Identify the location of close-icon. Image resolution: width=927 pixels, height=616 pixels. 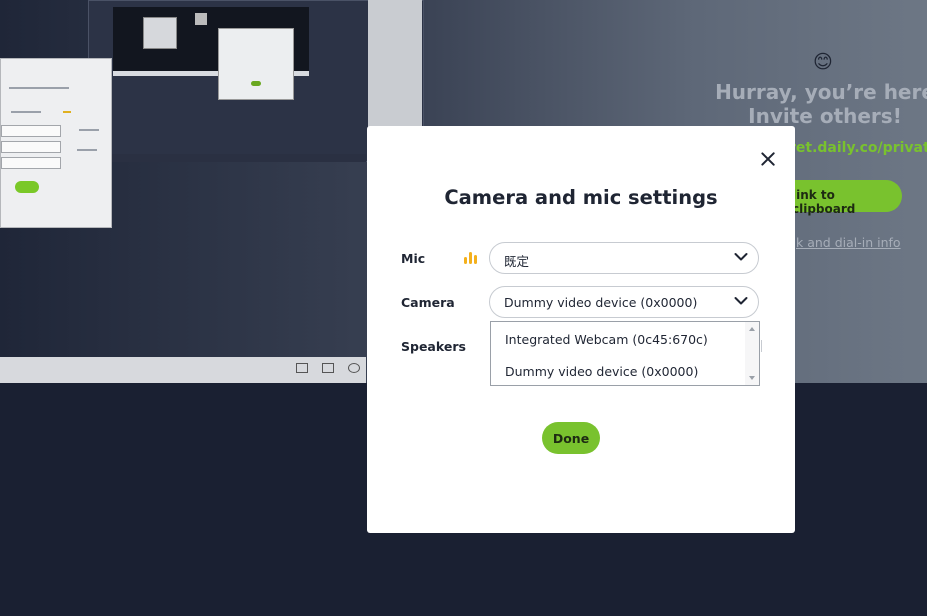
(768, 159).